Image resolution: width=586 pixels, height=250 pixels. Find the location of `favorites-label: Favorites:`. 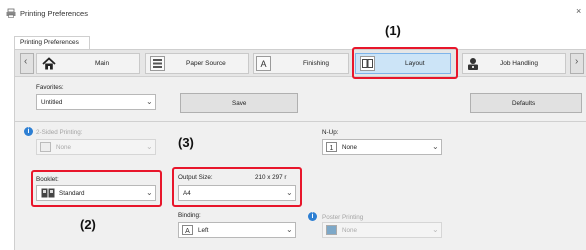

favorites-label: Favorites: is located at coordinates (50, 87).